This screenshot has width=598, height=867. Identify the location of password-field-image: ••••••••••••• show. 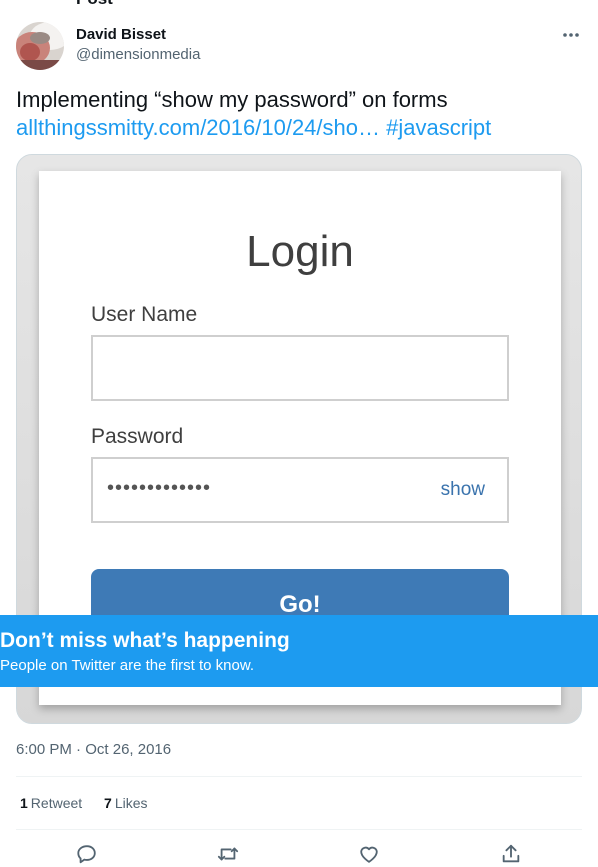
(300, 490).